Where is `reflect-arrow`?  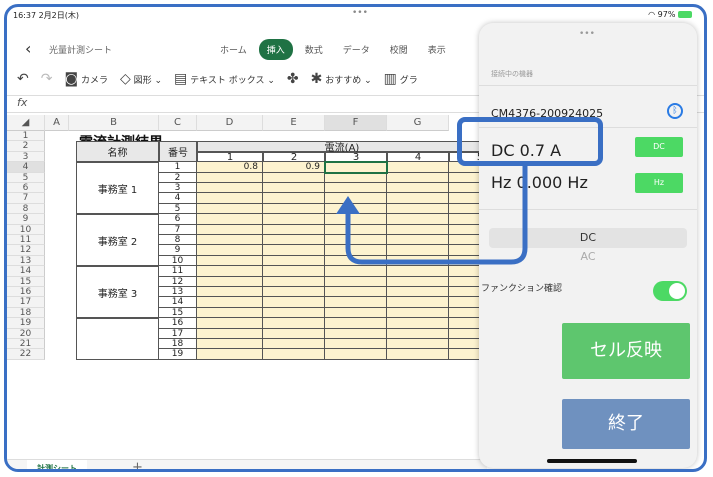
reflect-arrow is located at coordinates (432, 215).